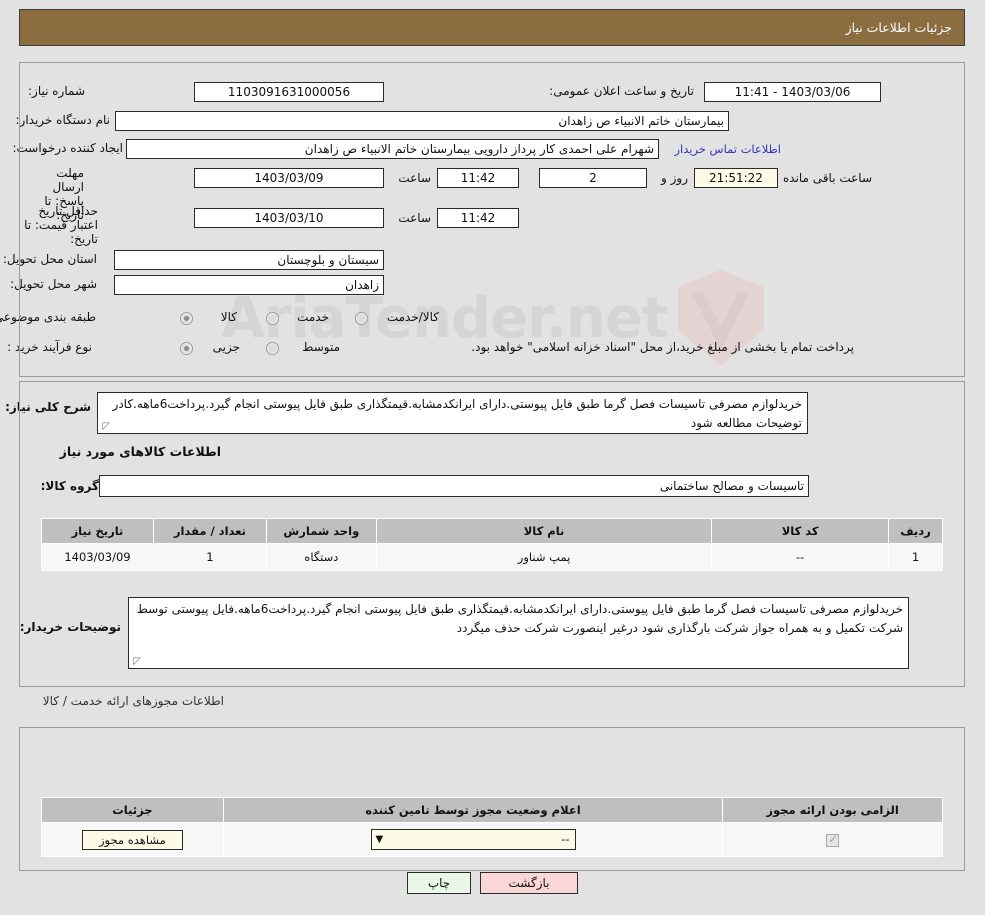 Image resolution: width=985 pixels, height=915 pixels. I want to click on cell-needdate: 1403/03/09, so click(97, 557).